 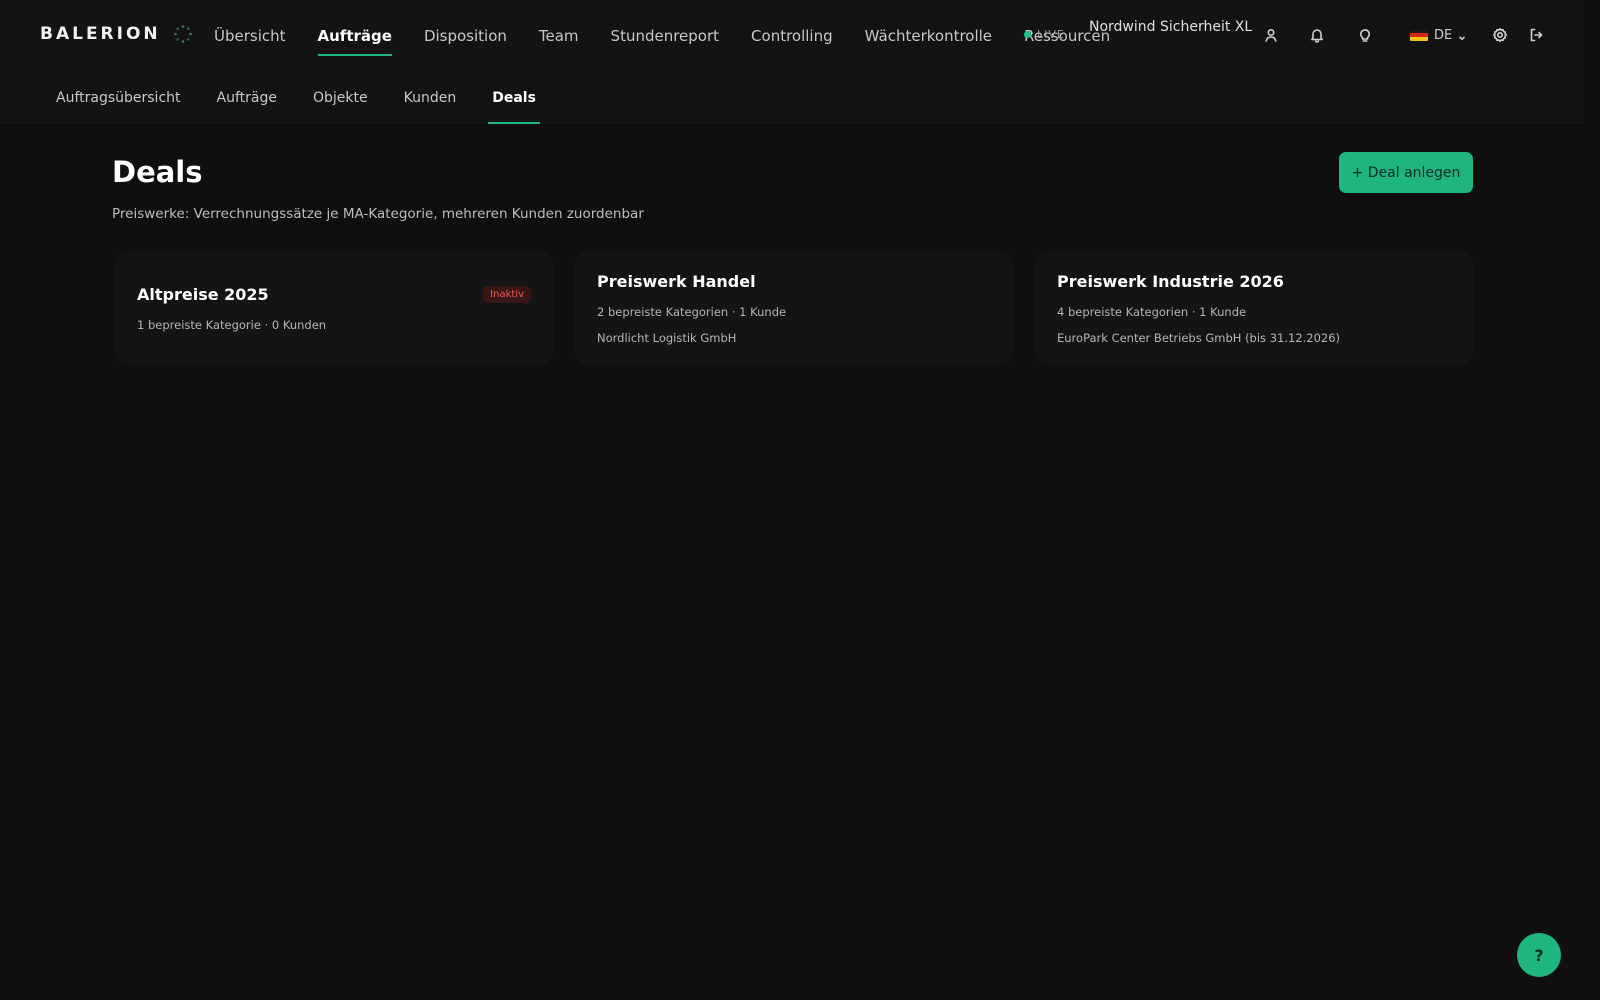 I want to click on user-profile-button, so click(x=1271, y=35).